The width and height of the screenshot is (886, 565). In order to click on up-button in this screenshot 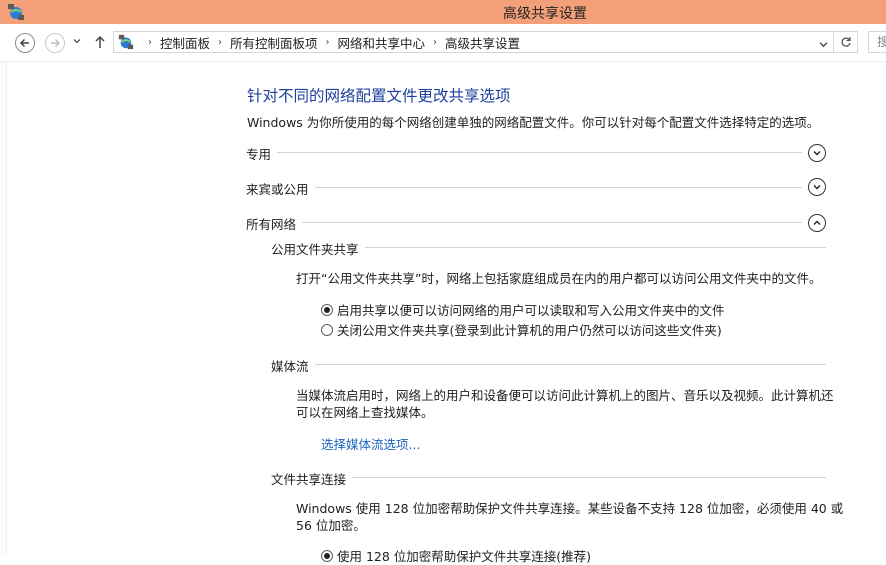, I will do `click(100, 43)`.